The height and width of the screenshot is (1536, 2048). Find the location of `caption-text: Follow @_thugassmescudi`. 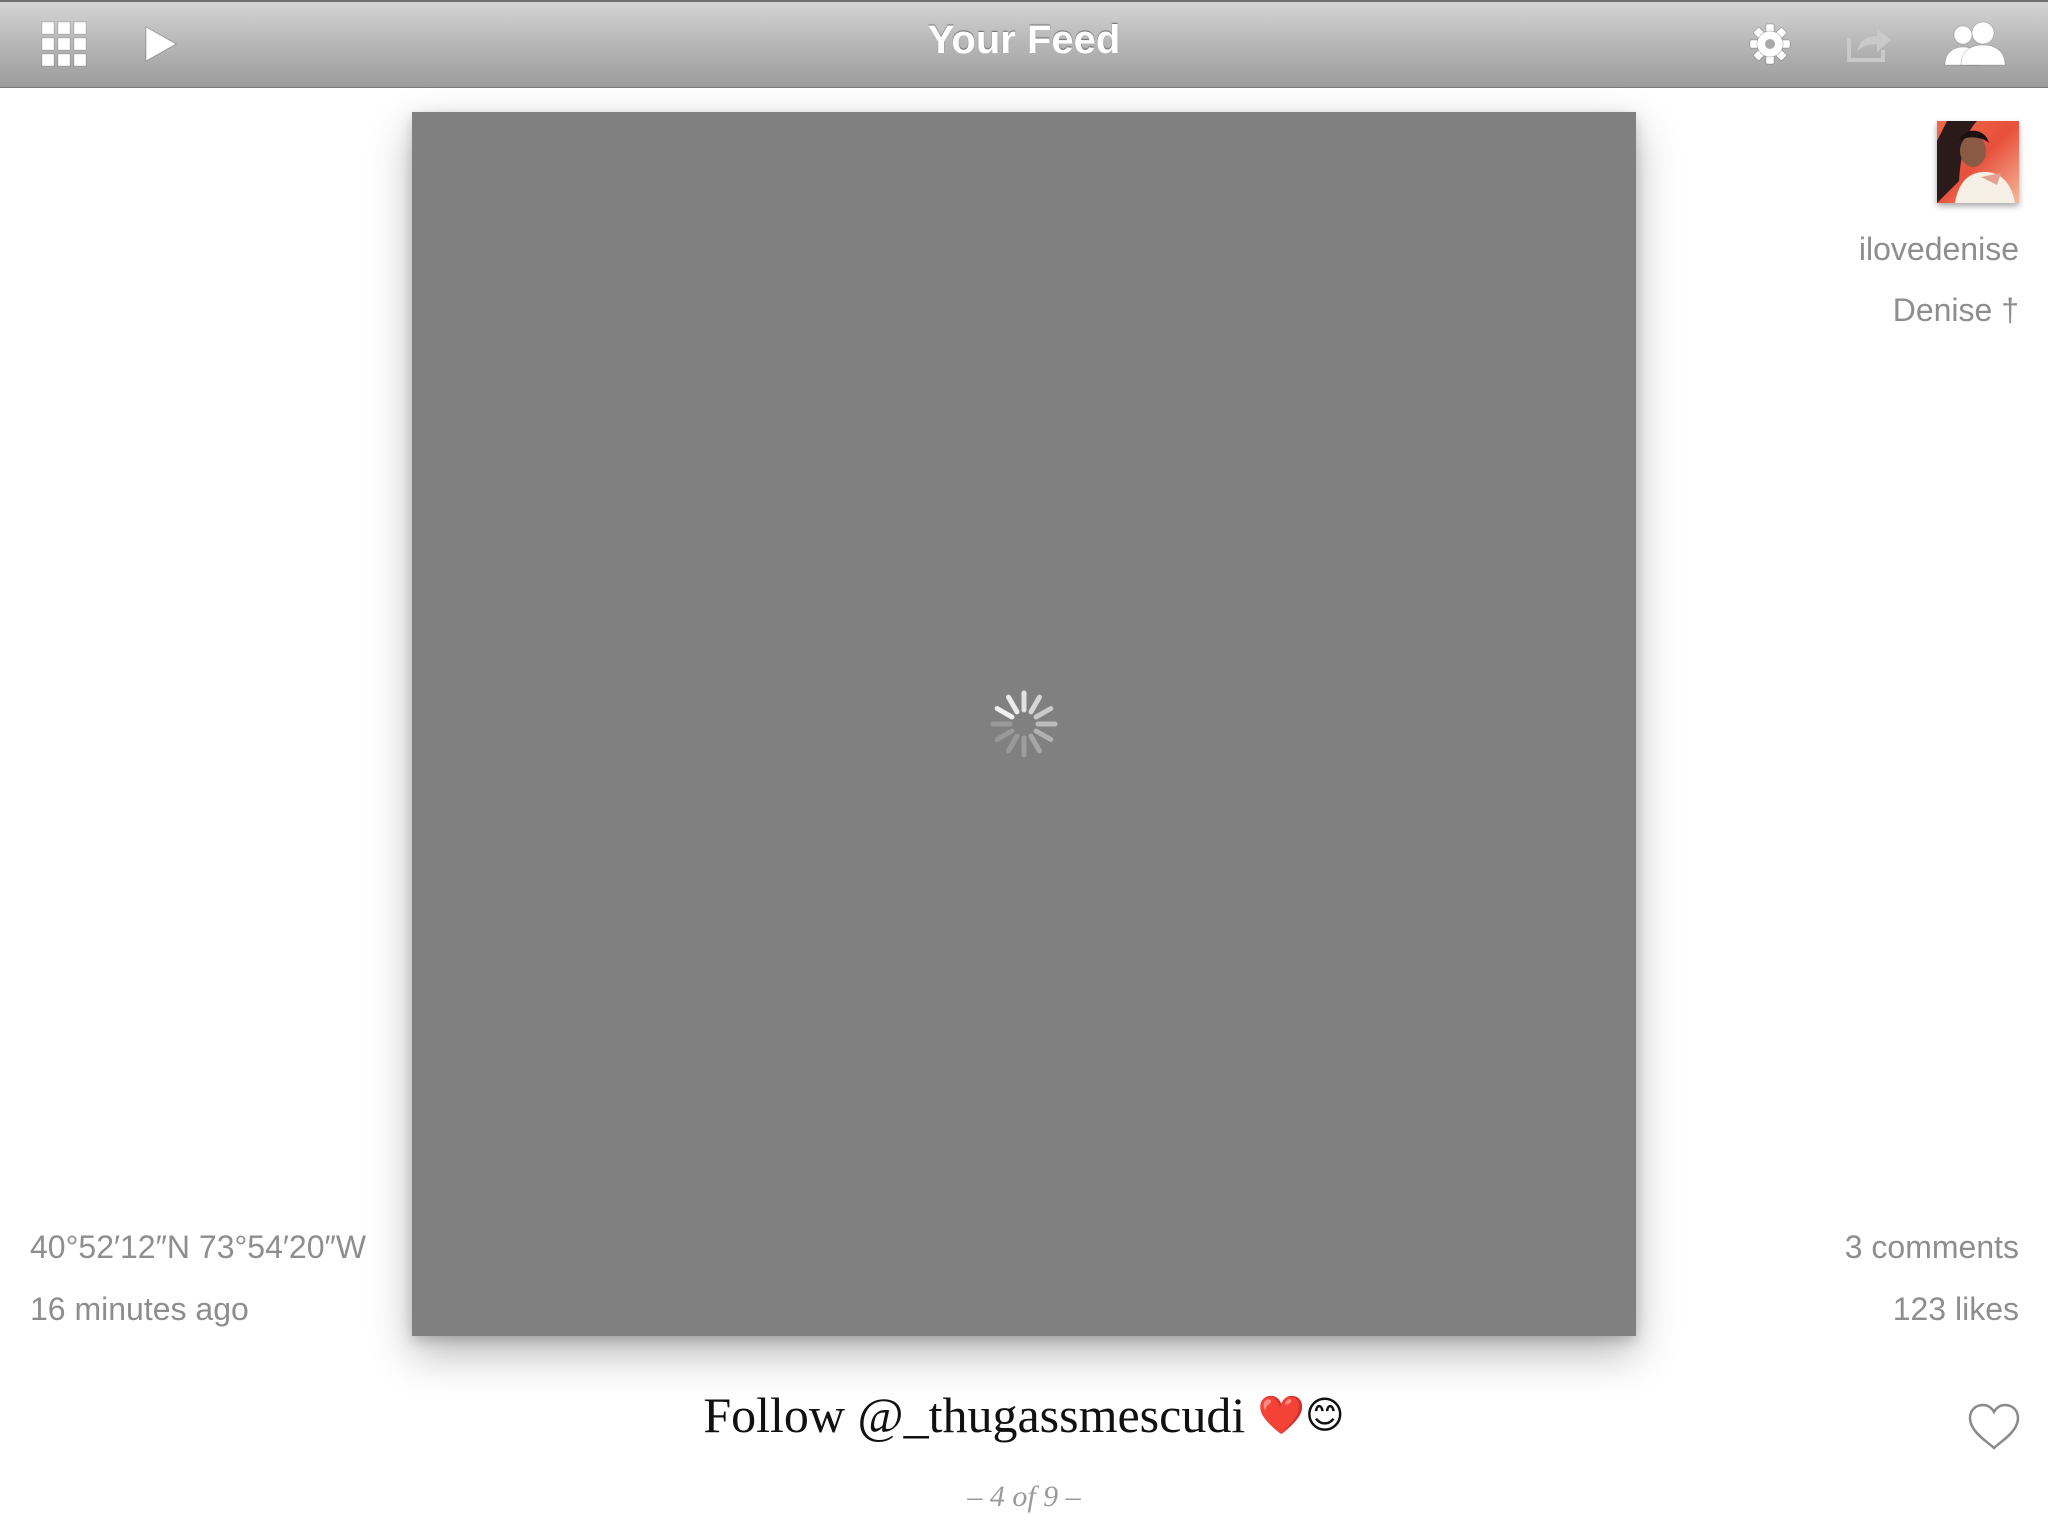

caption-text: Follow @_thugassmescudi is located at coordinates (974, 1415).